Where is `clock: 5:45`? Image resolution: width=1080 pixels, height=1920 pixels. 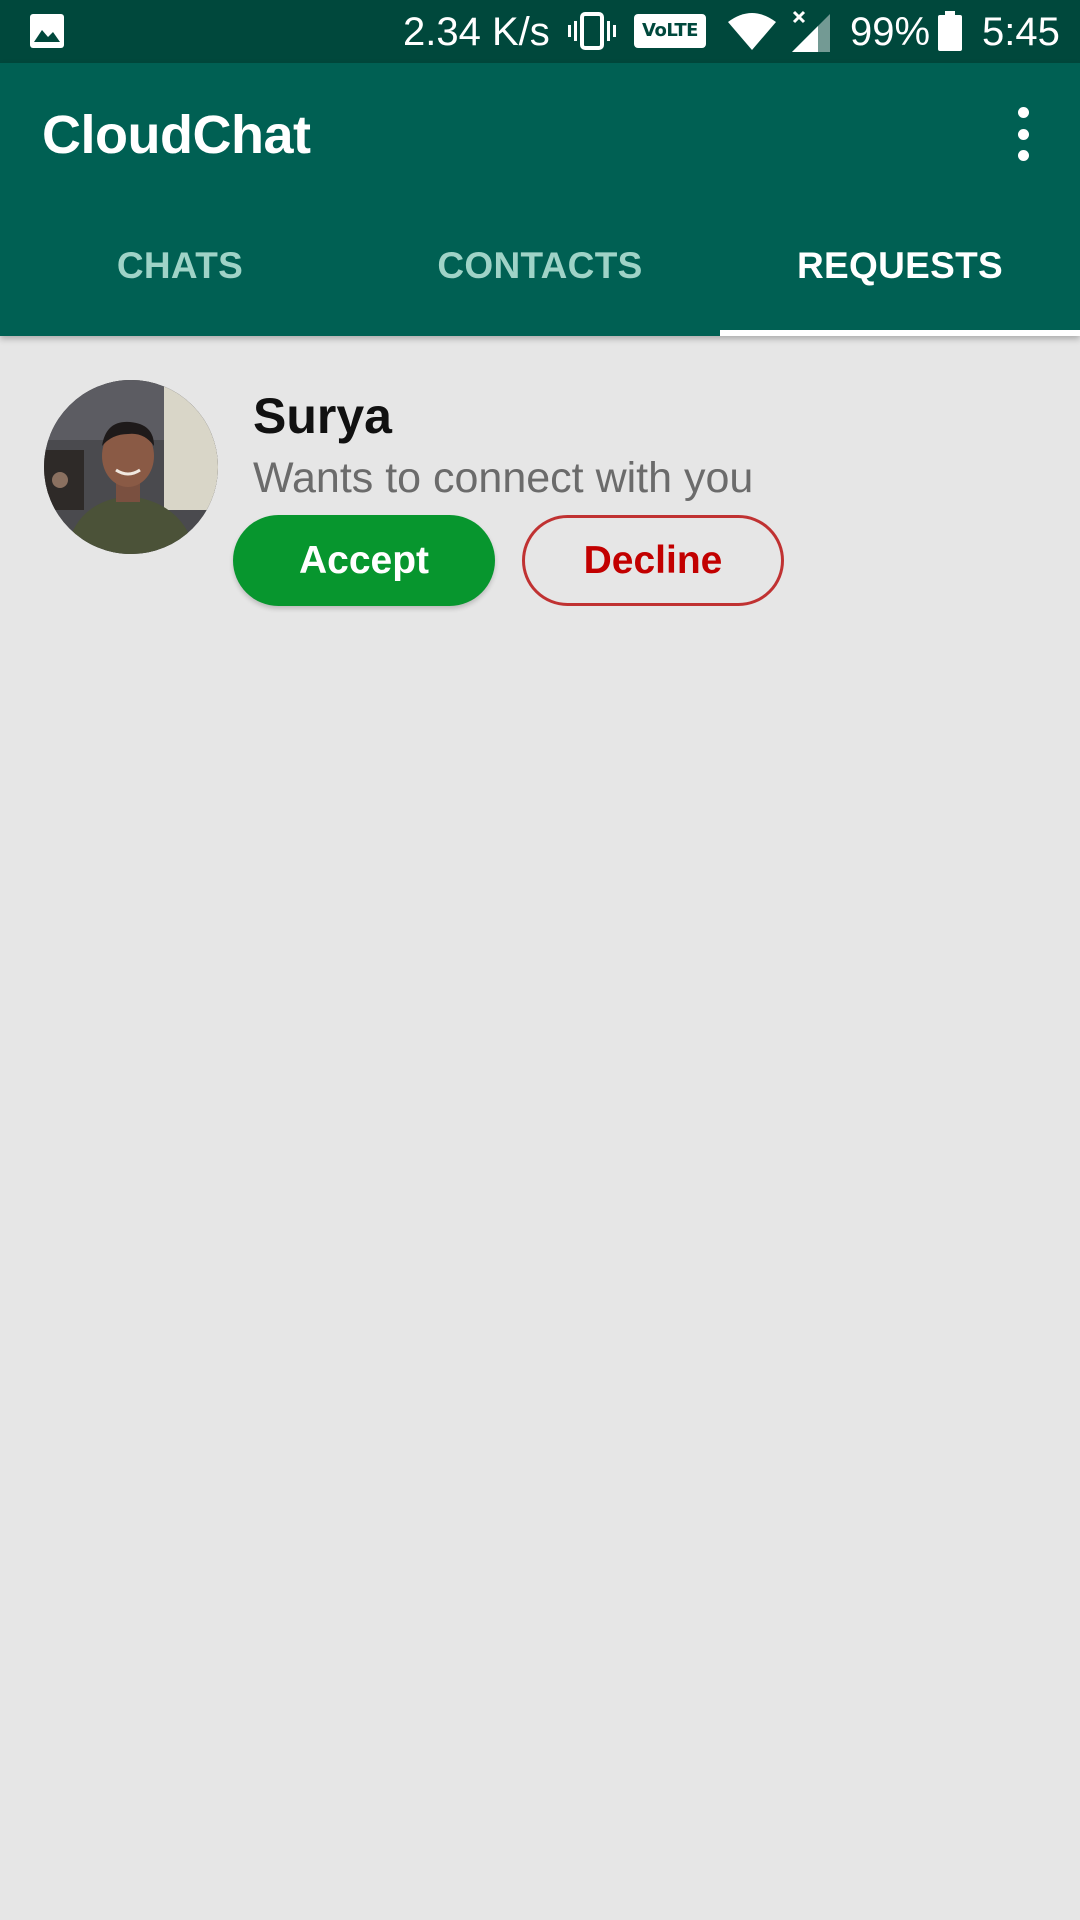
clock: 5:45 is located at coordinates (1021, 32).